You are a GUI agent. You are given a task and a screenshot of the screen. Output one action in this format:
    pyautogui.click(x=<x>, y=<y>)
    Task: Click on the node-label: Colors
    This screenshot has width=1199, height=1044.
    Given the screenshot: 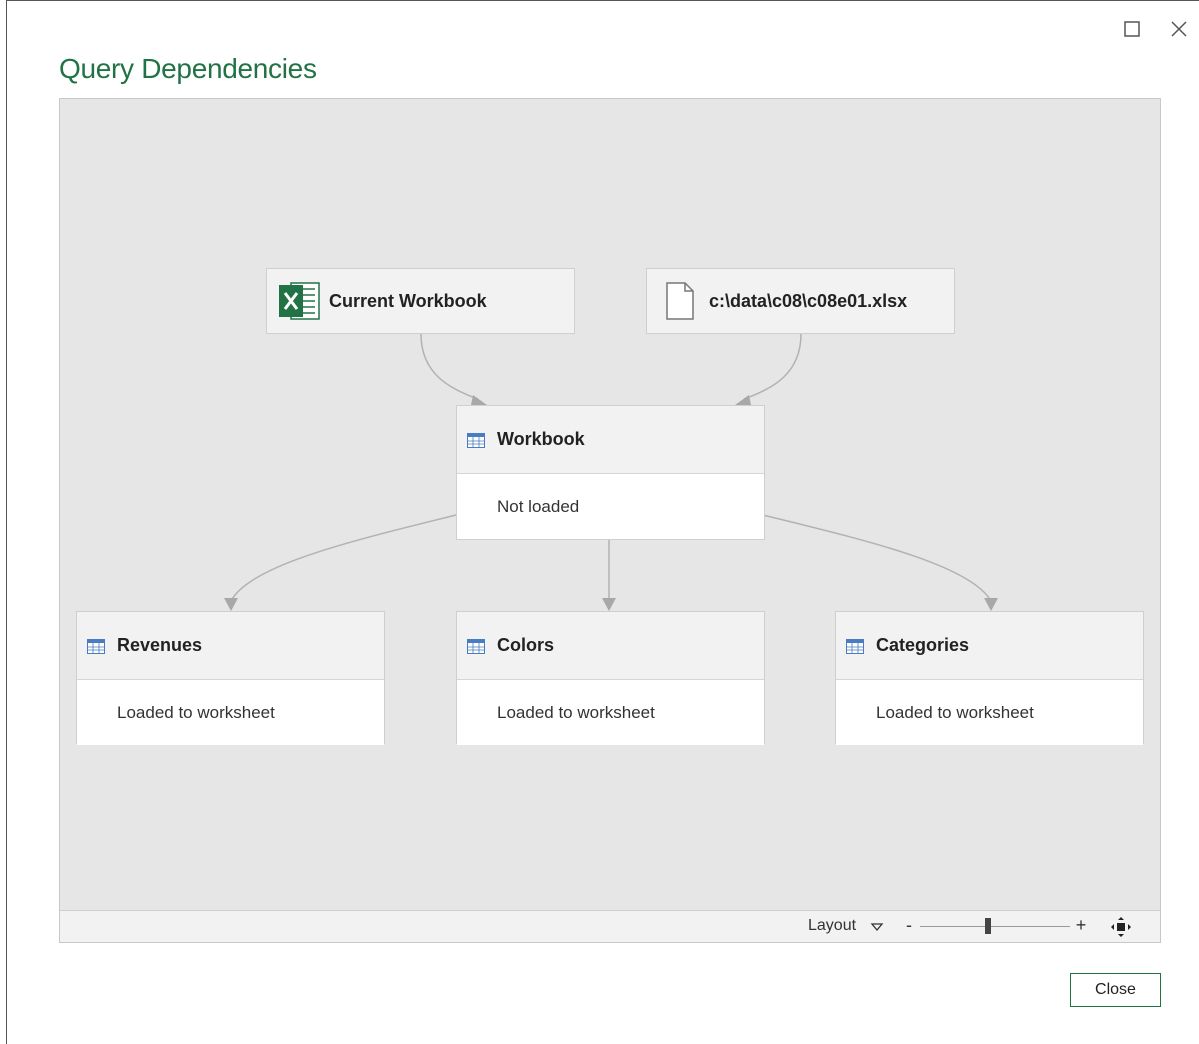 What is the action you would take?
    pyautogui.click(x=526, y=644)
    